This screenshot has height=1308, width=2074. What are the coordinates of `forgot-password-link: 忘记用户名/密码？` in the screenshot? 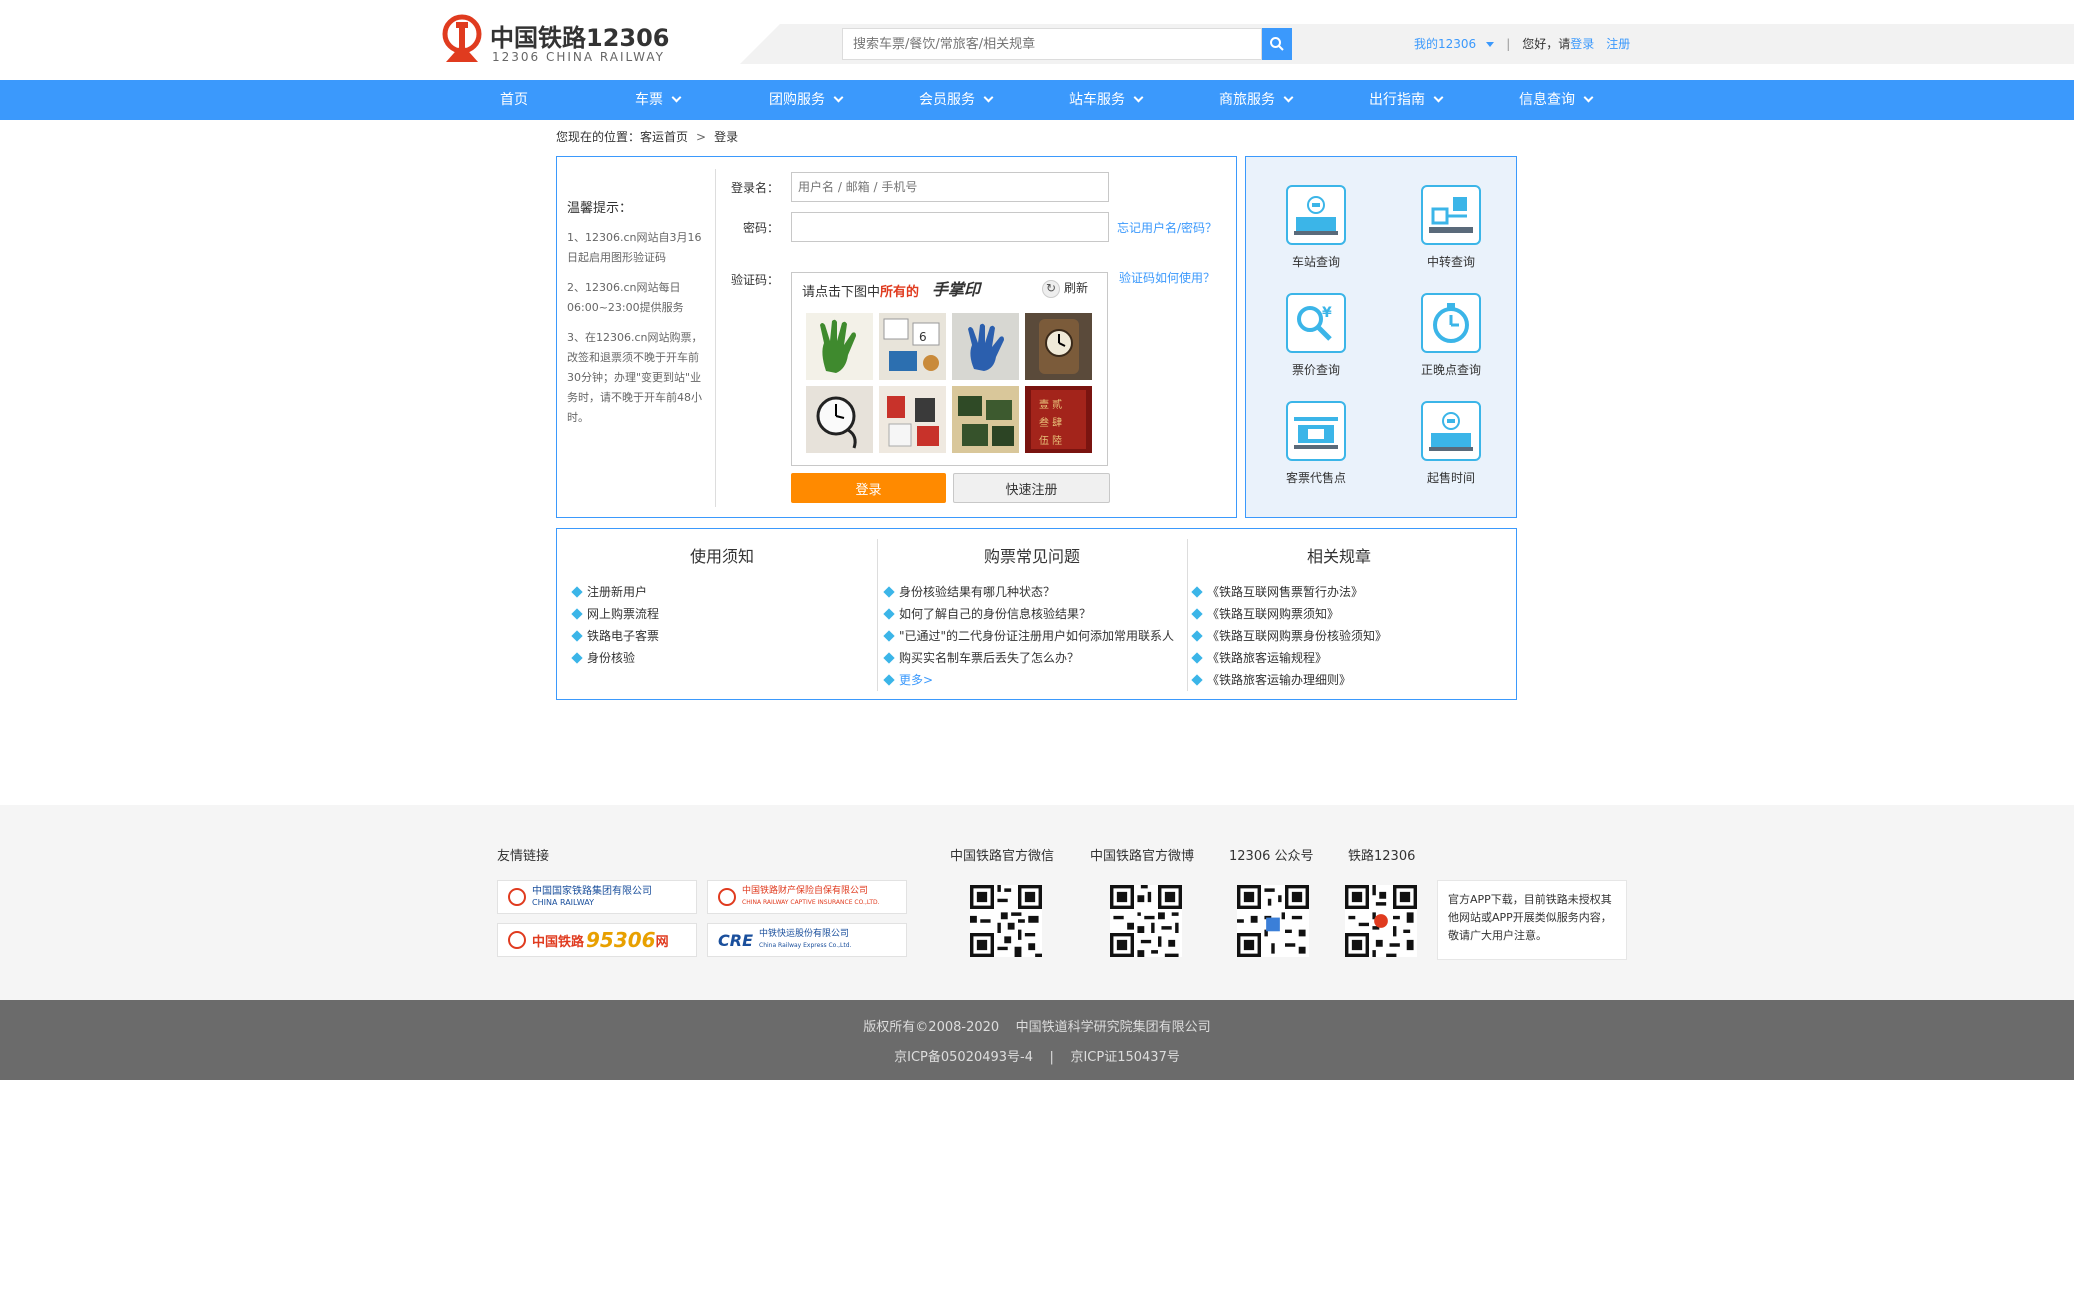 It's located at (1167, 227).